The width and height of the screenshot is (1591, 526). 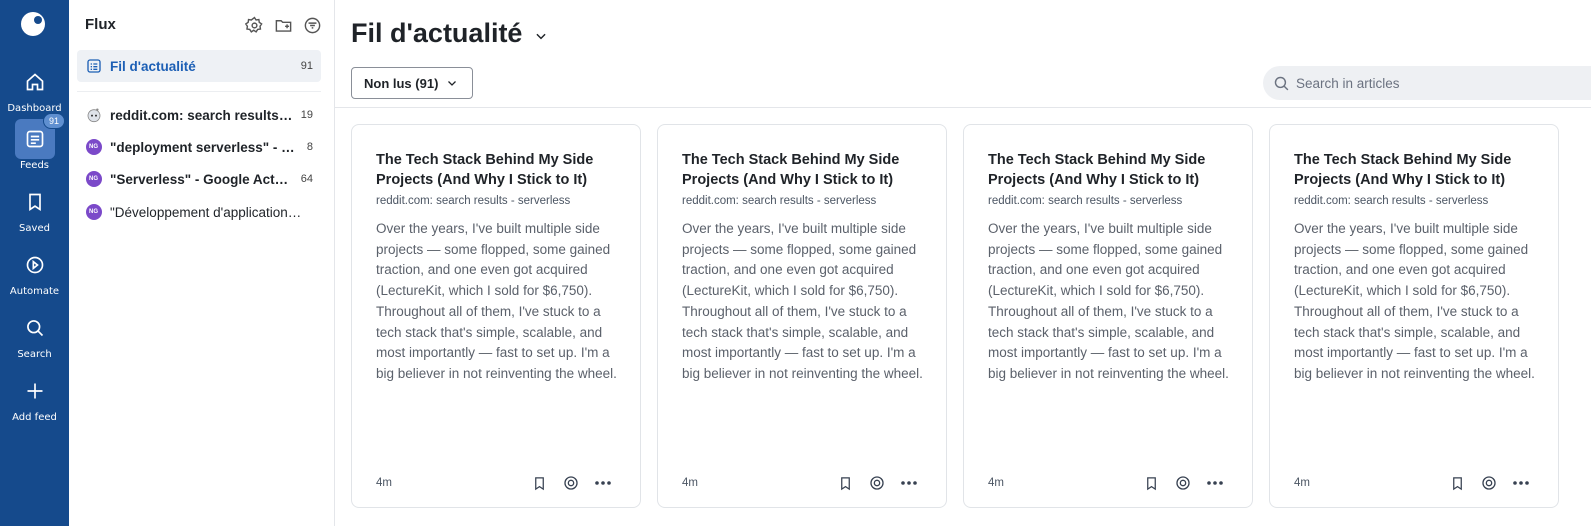 I want to click on rail-item-dashboard: Dashboard, so click(x=34, y=88).